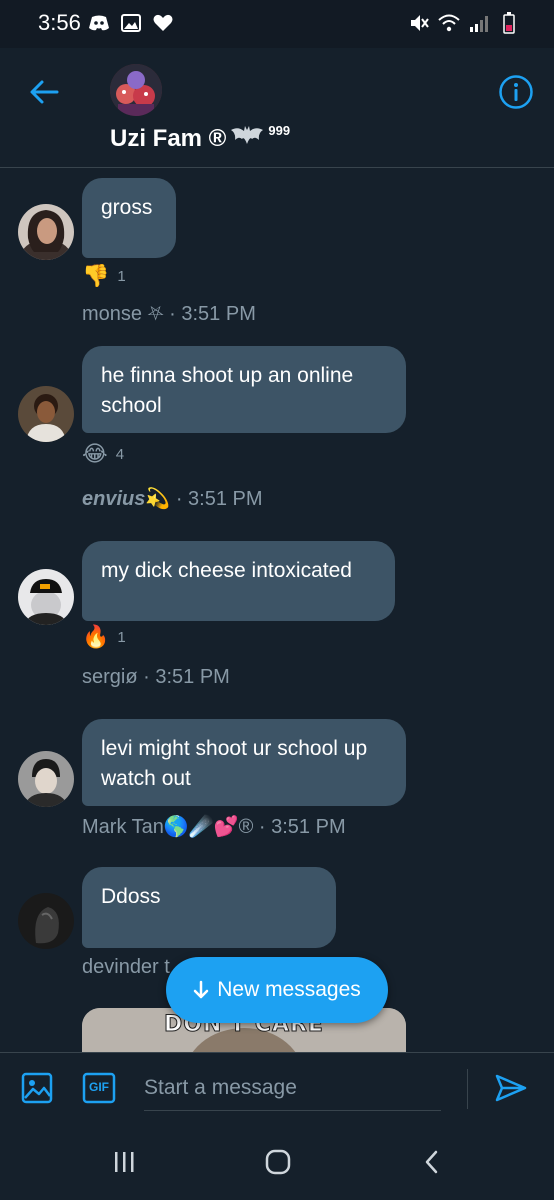 The image size is (554, 1200). Describe the element at coordinates (209, 907) in the screenshot. I see `message-bubble: Ddoss` at that location.